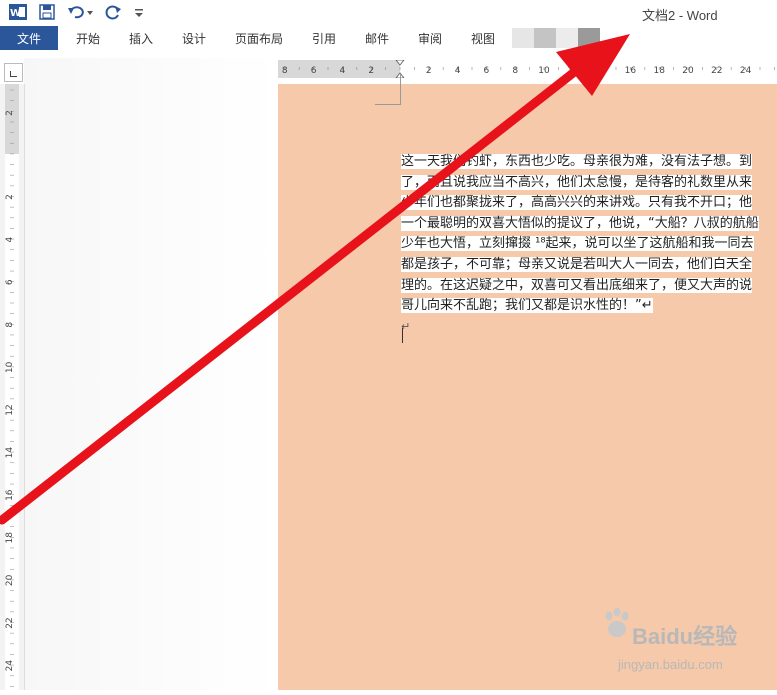 Image resolution: width=777 pixels, height=695 pixels. I want to click on text-line: 了，而且说我应当不高兴，他们太怠慢，是待客的礼数里从来, so click(577, 182).